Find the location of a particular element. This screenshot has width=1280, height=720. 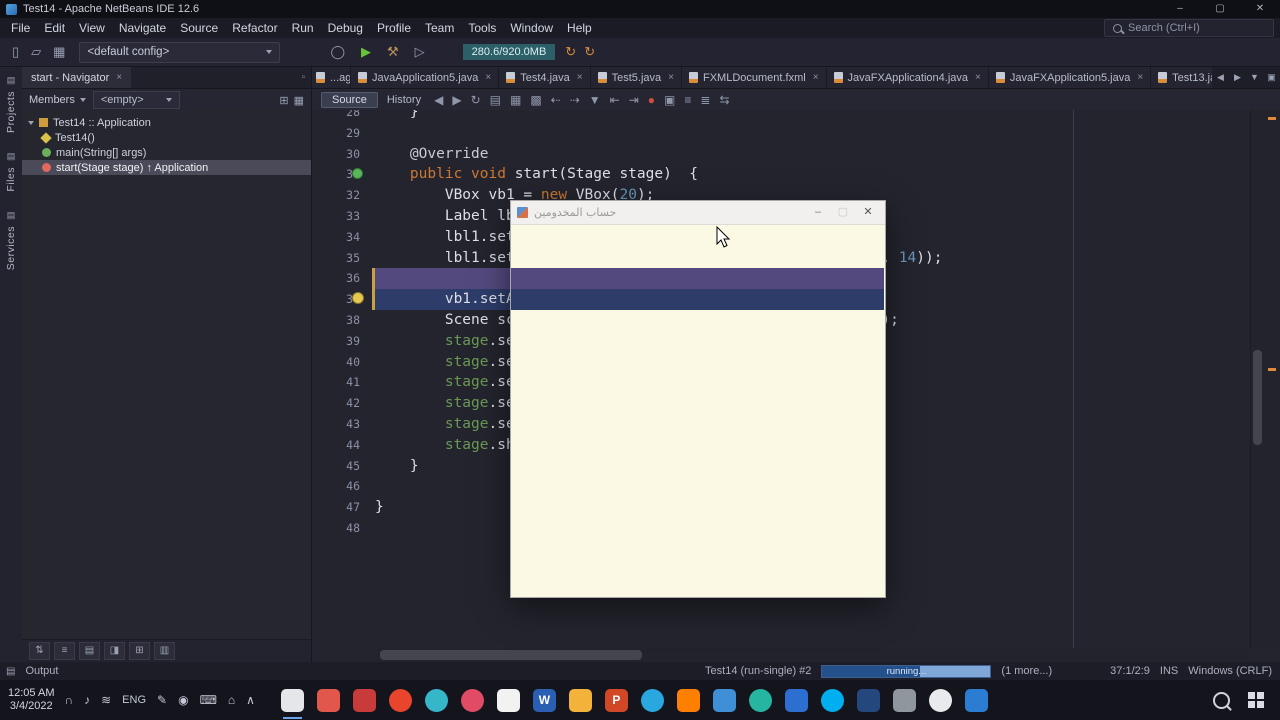

shift-right-icon: ⇥ is located at coordinates (634, 100).